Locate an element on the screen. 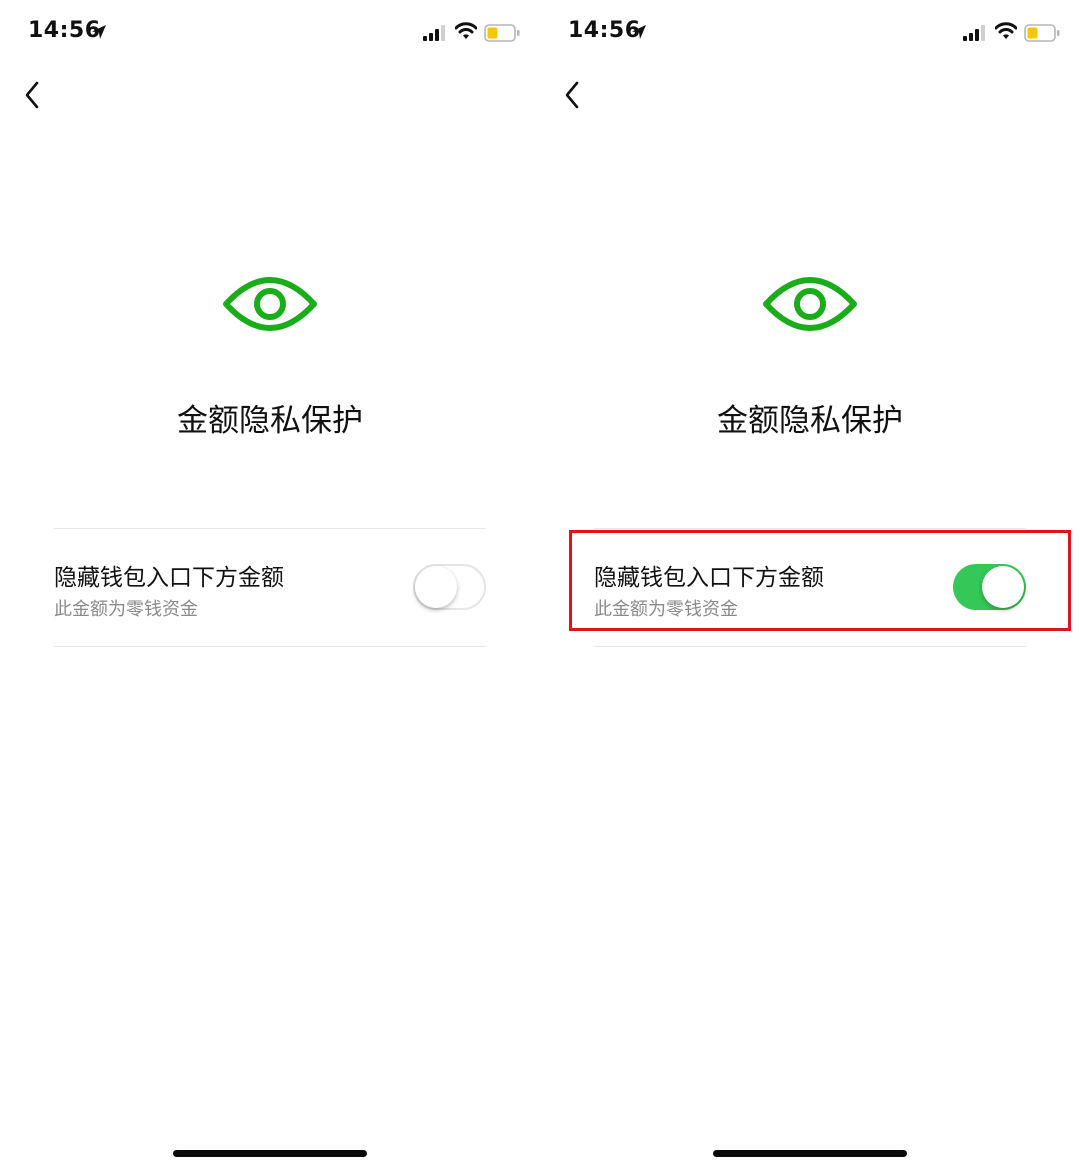 This screenshot has width=1080, height=1169. hide-amount-toggle is located at coordinates (449, 587).